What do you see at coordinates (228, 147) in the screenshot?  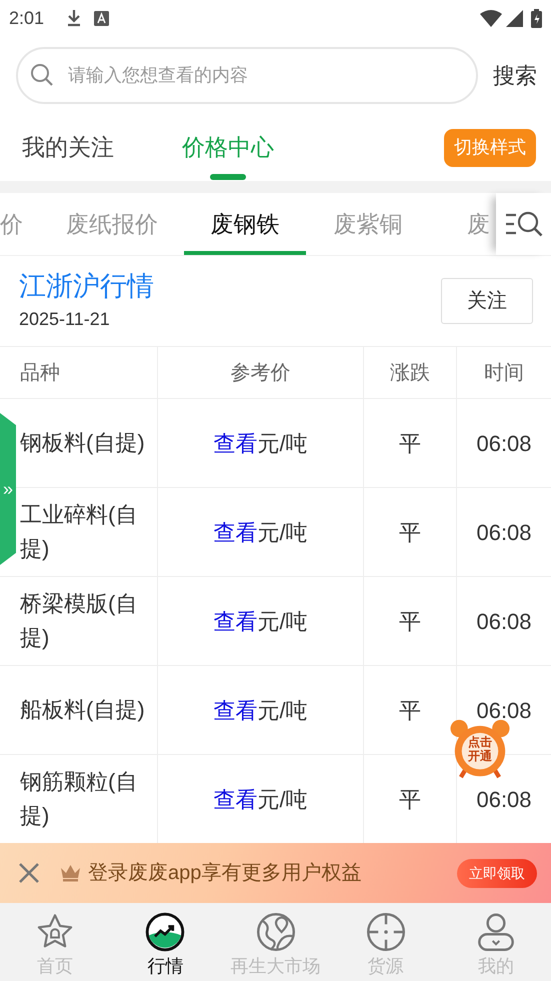 I see `tab: 价格中心` at bounding box center [228, 147].